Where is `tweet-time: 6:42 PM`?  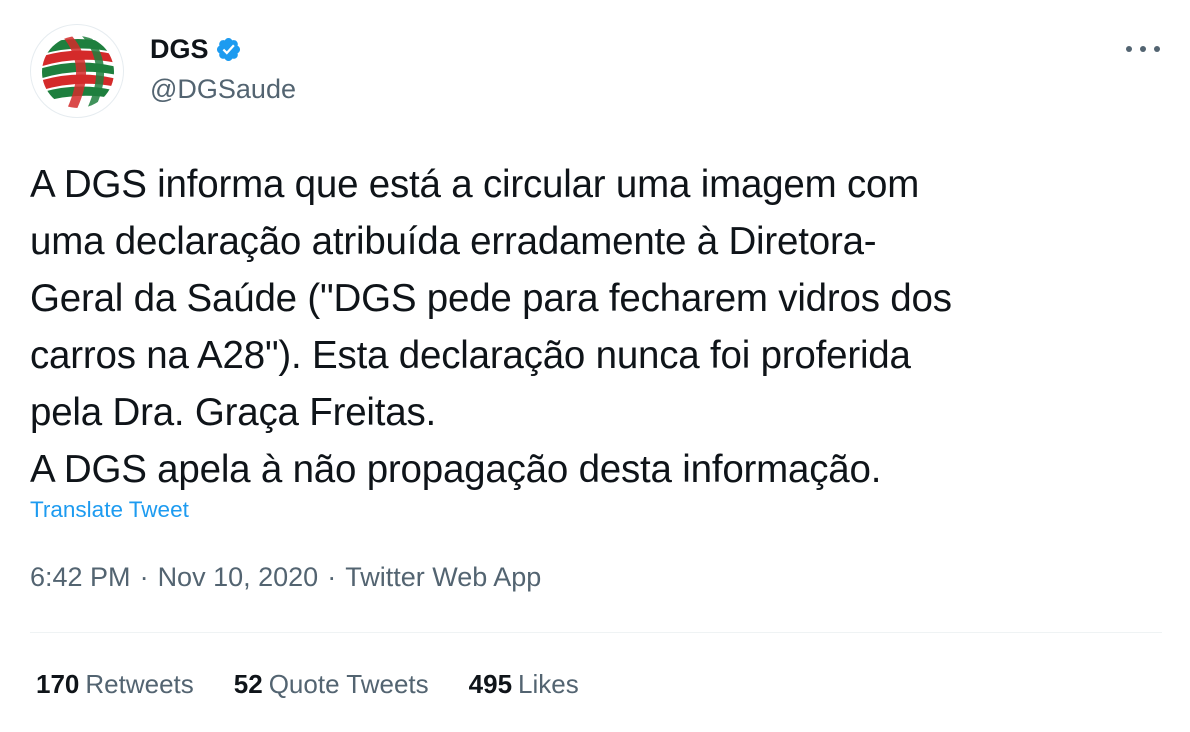 tweet-time: 6:42 PM is located at coordinates (80, 577).